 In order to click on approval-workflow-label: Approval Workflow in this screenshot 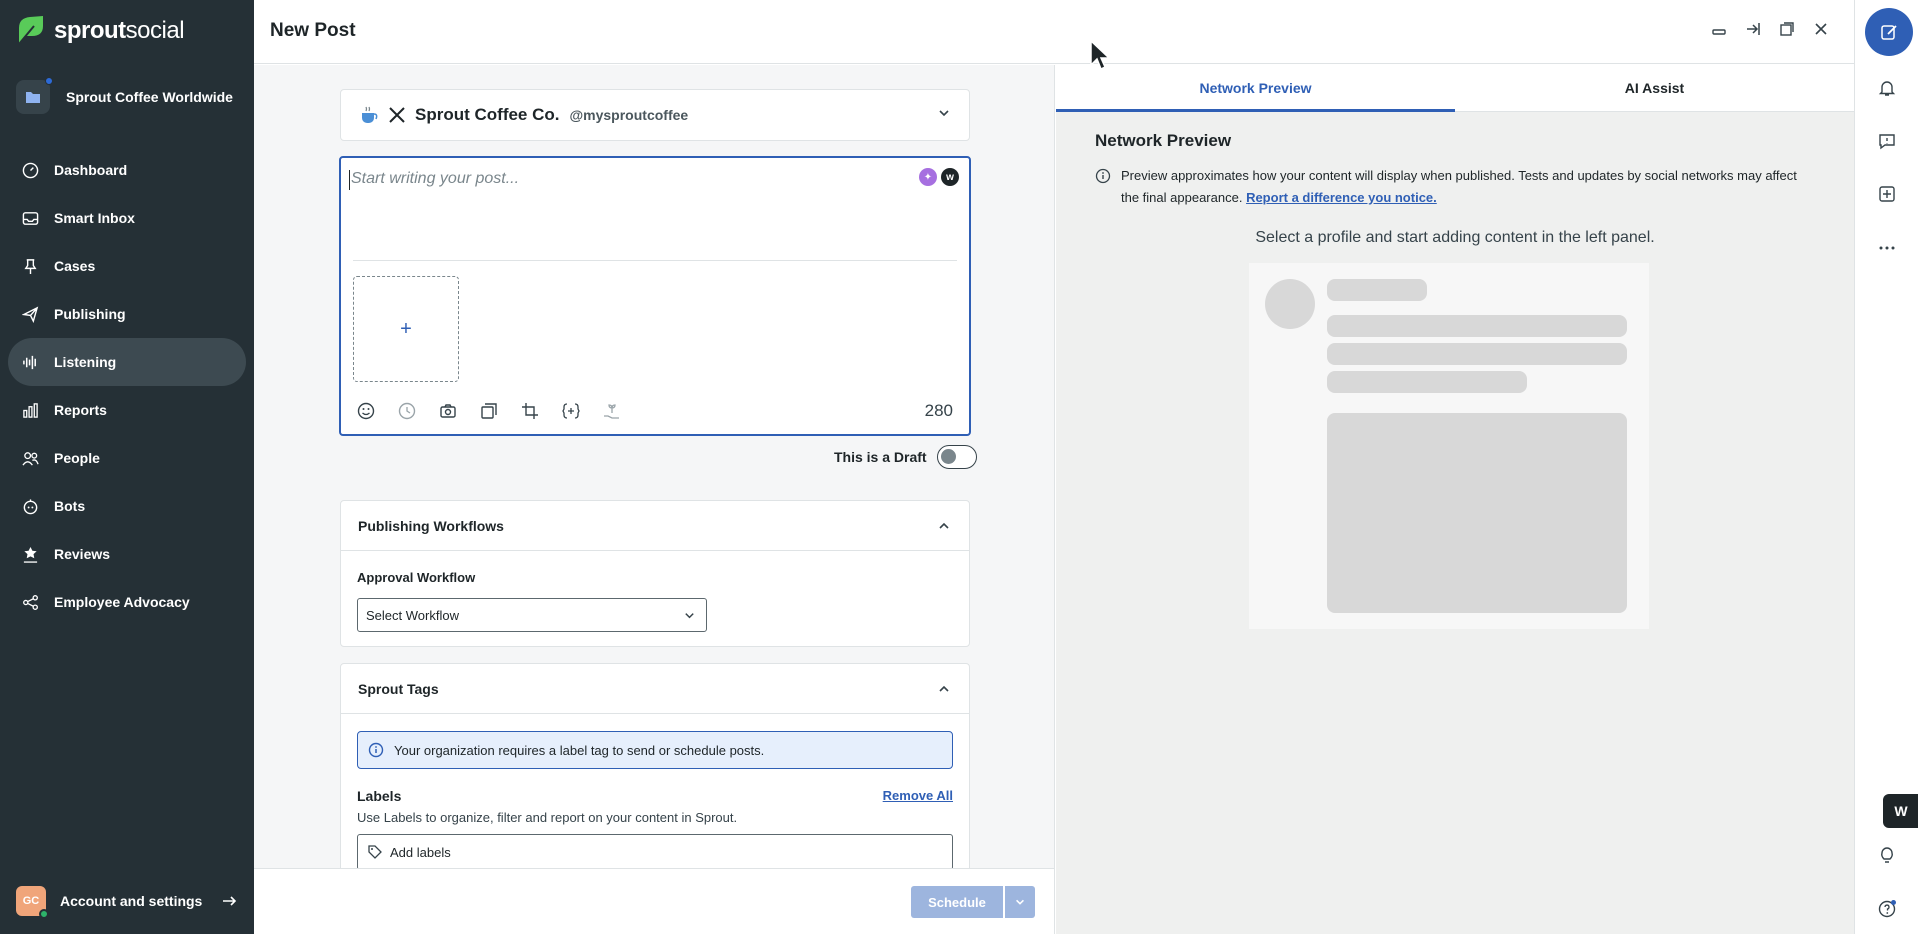, I will do `click(416, 577)`.